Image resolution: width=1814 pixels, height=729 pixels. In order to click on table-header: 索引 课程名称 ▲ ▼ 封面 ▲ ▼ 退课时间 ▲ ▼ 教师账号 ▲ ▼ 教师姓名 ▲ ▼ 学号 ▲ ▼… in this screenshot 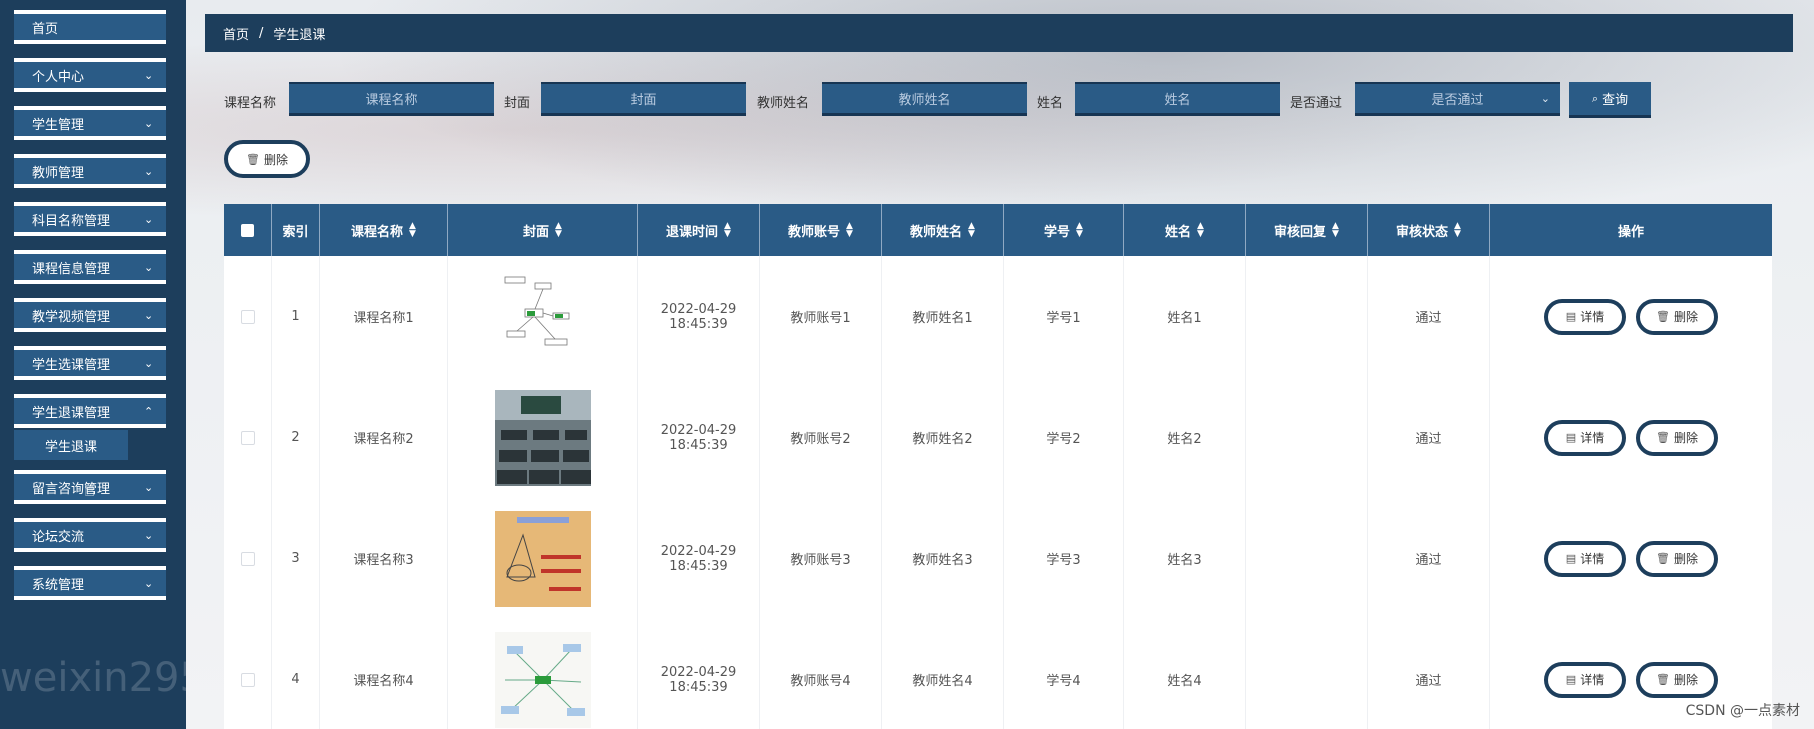, I will do `click(998, 230)`.